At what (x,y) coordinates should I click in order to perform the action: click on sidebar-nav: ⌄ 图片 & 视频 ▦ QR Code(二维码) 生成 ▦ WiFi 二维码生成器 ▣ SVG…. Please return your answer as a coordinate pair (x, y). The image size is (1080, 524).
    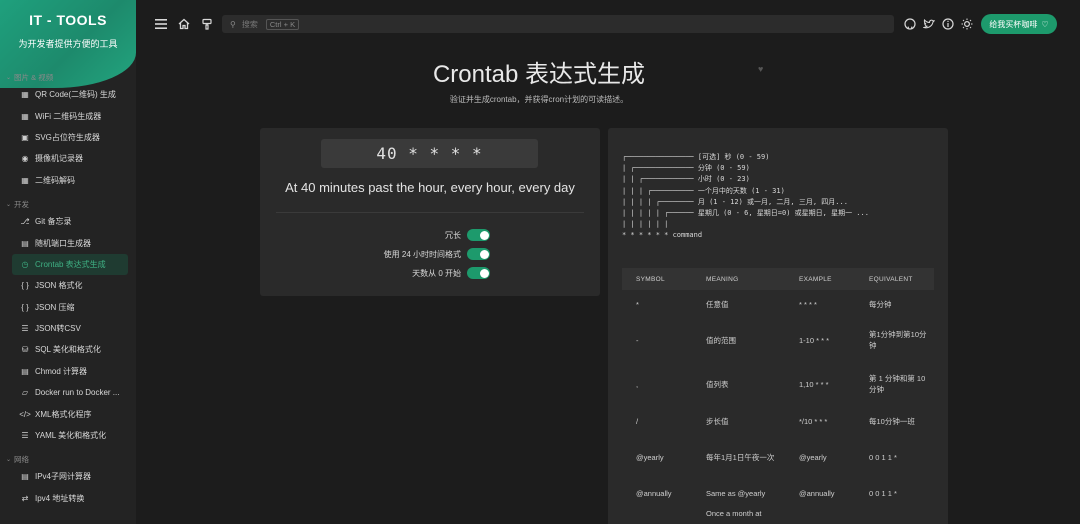
    Looking at the image, I should click on (68, 290).